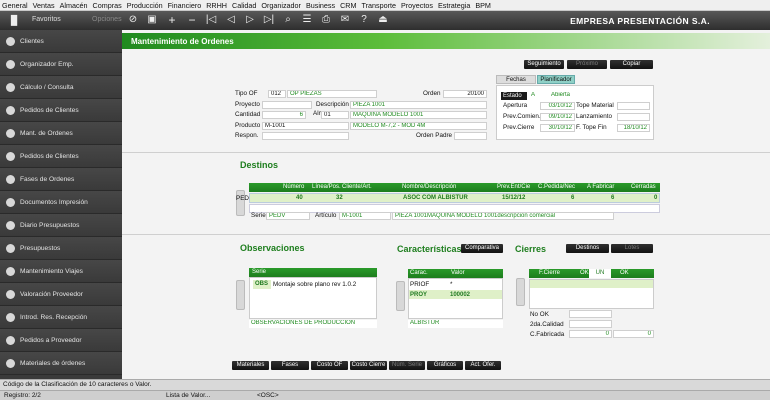 Image resolution: width=770 pixels, height=400 pixels. Describe the element at coordinates (329, 365) in the screenshot. I see `costo-of-button: Costo OF` at that location.